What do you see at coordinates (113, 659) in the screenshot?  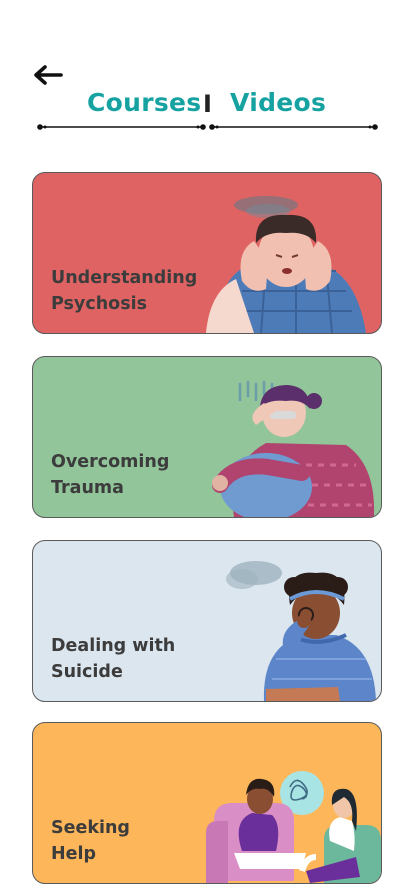 I see `course-title: Dealing with Suicide` at bounding box center [113, 659].